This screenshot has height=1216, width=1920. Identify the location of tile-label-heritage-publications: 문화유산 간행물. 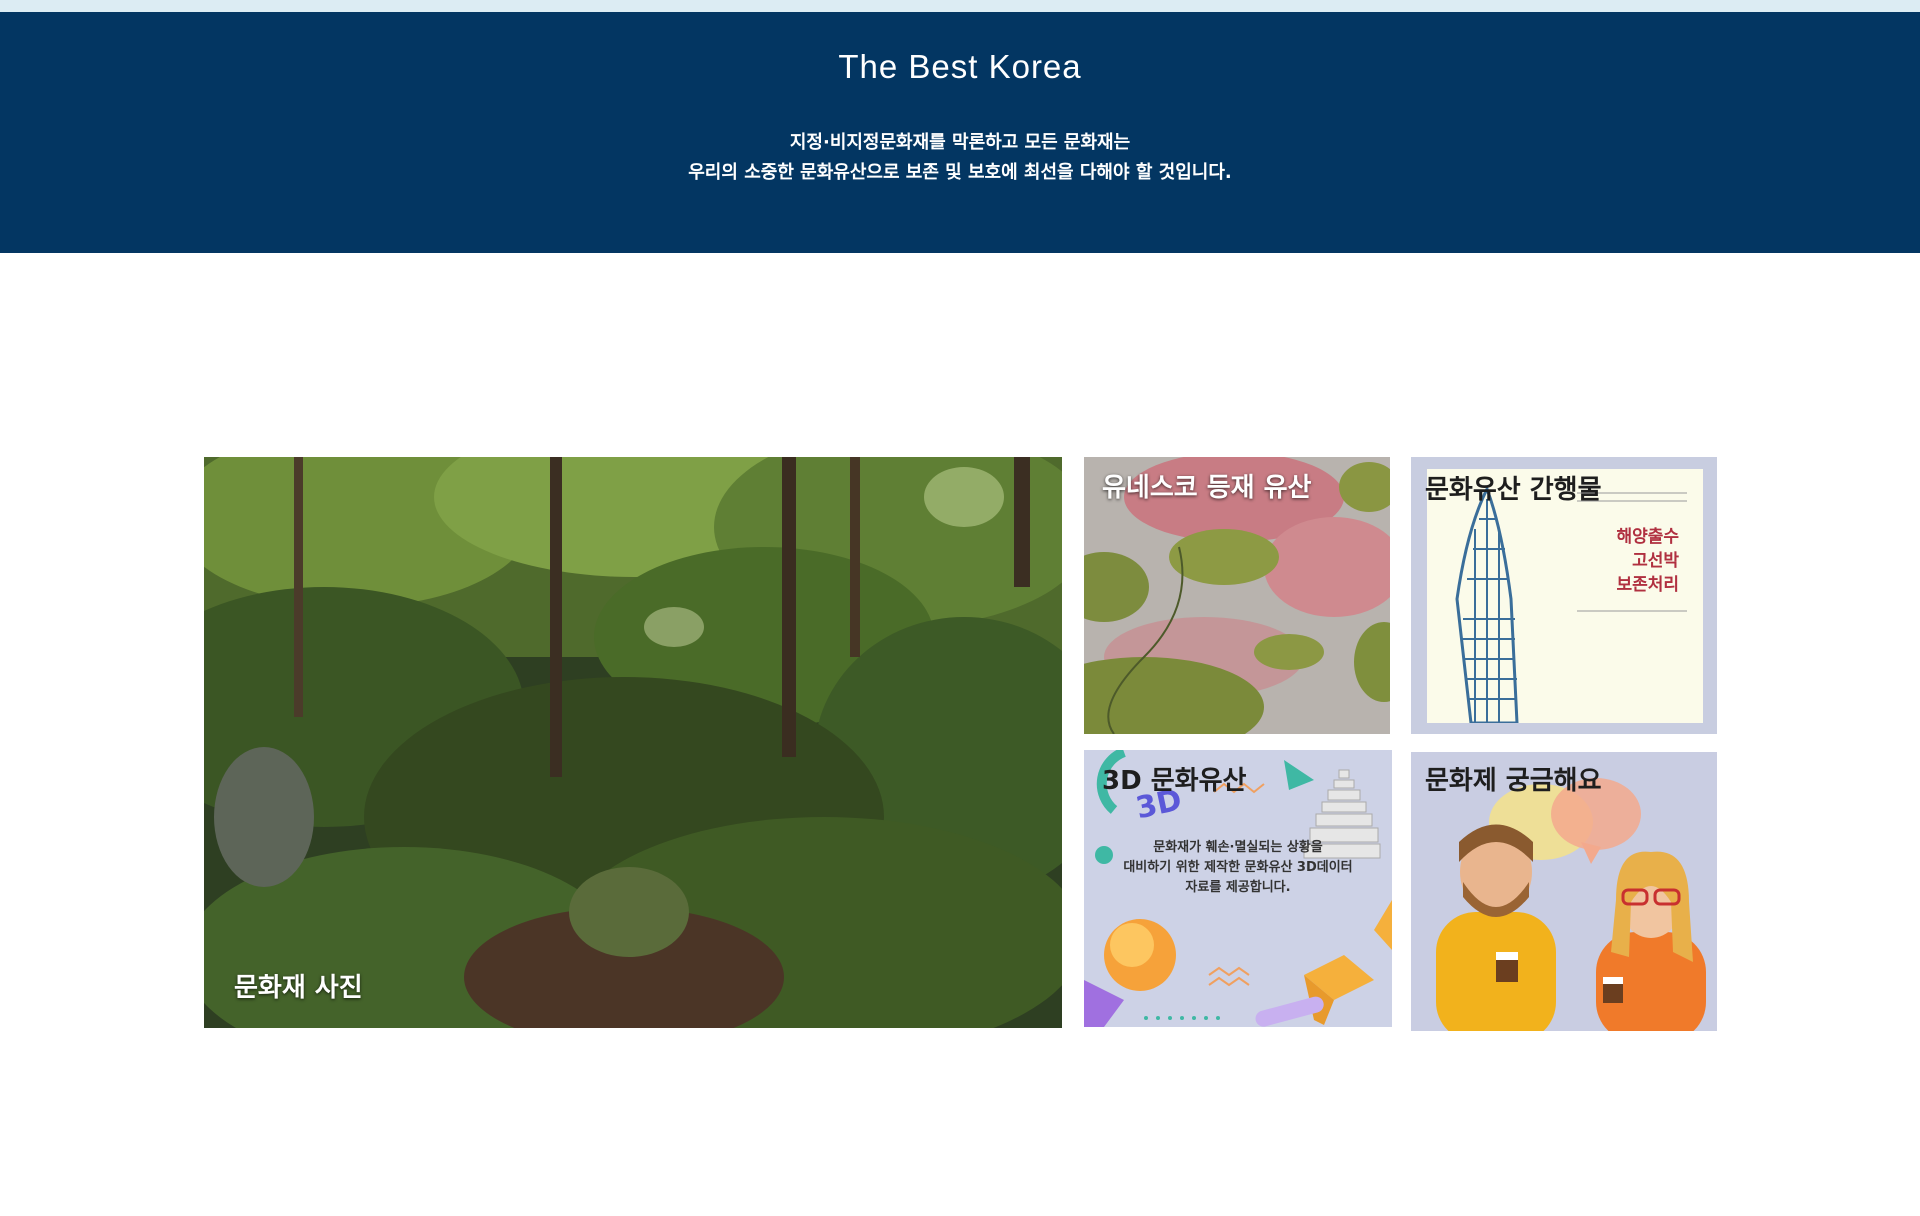
(1513, 490).